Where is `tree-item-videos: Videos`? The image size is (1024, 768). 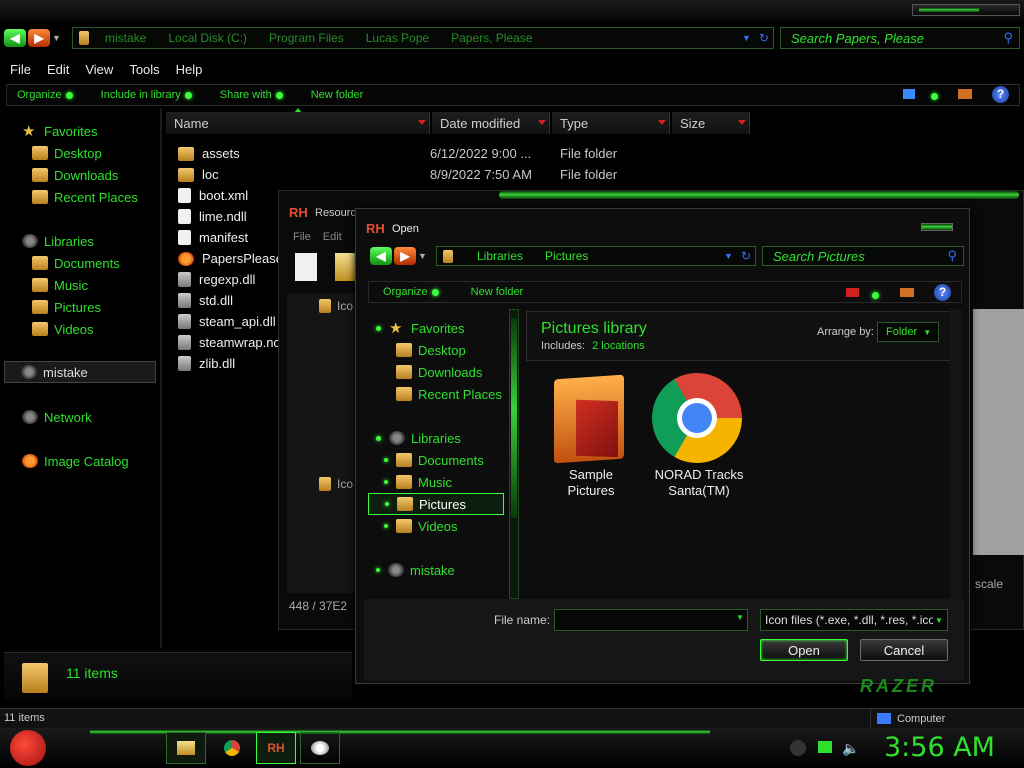 tree-item-videos: Videos is located at coordinates (421, 526).